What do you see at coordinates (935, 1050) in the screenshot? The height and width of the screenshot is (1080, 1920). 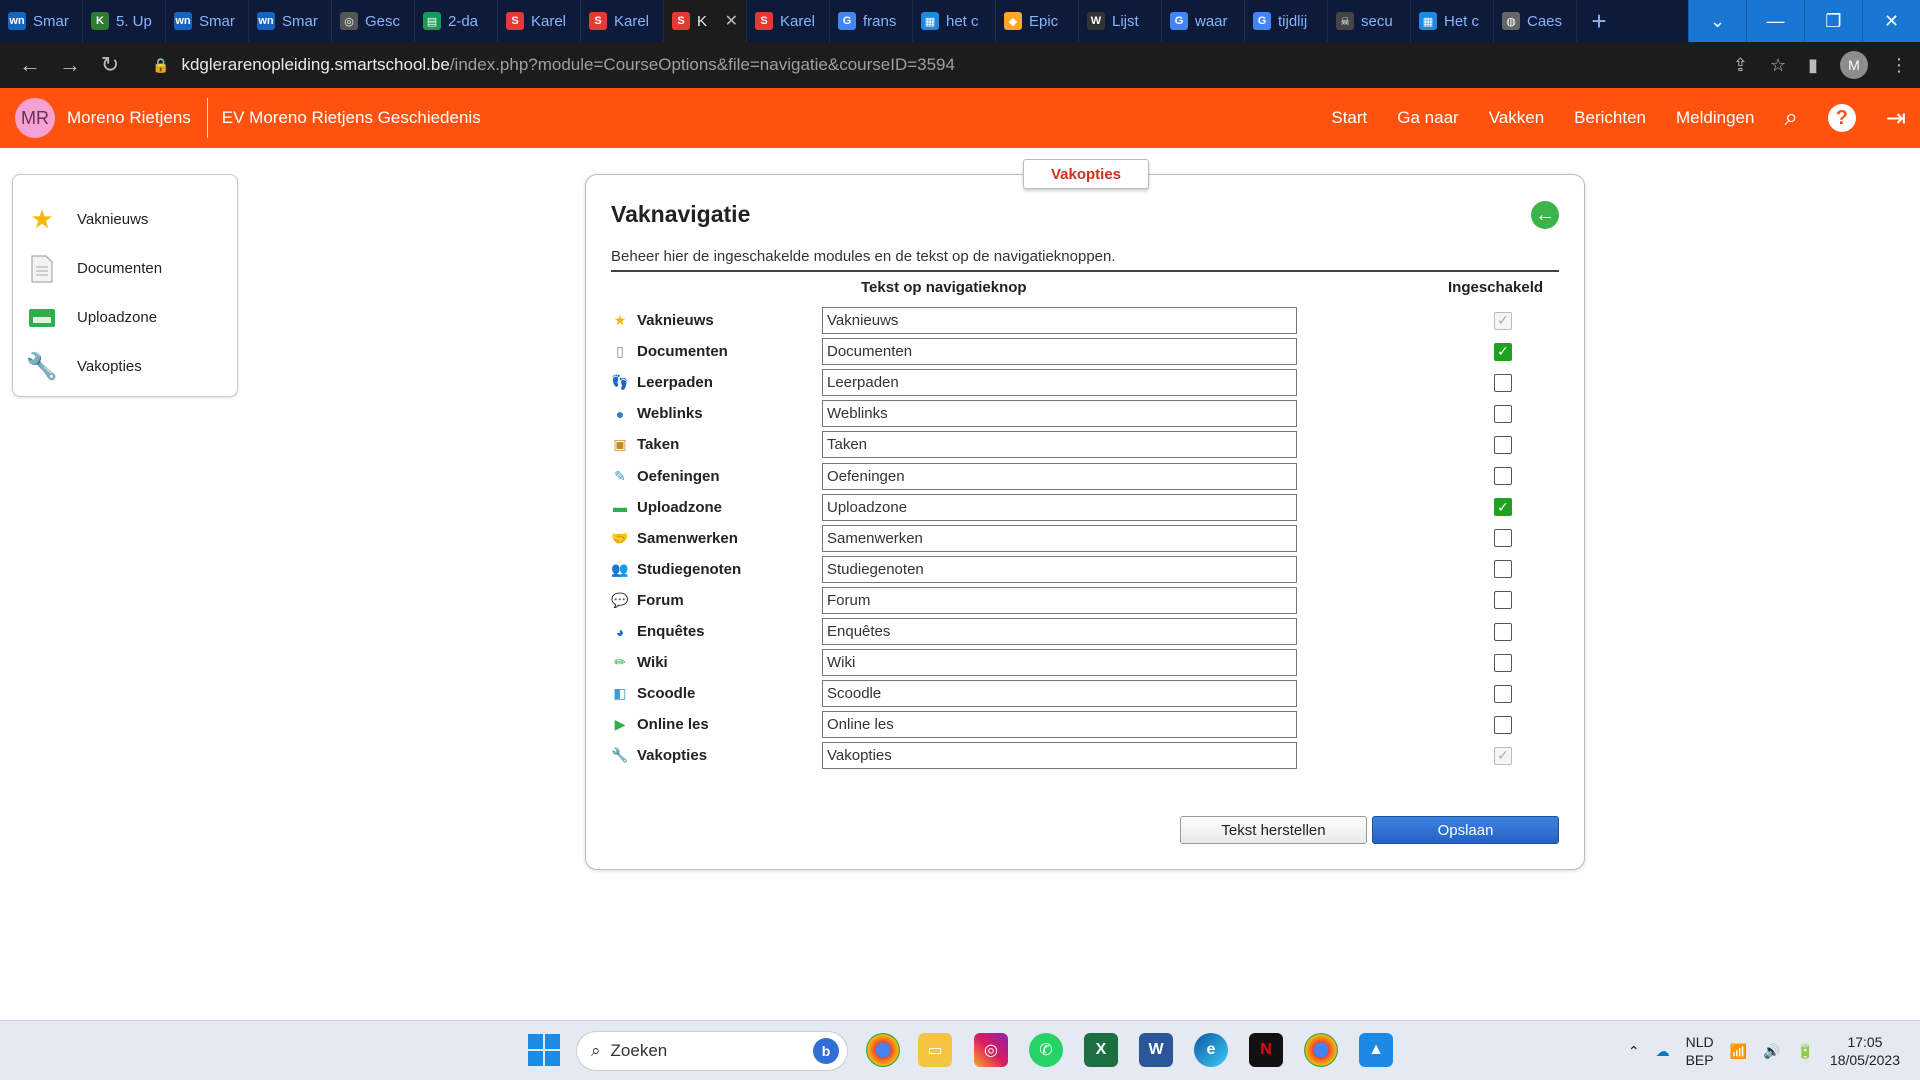 I see `file-explorer-icon: ▭` at bounding box center [935, 1050].